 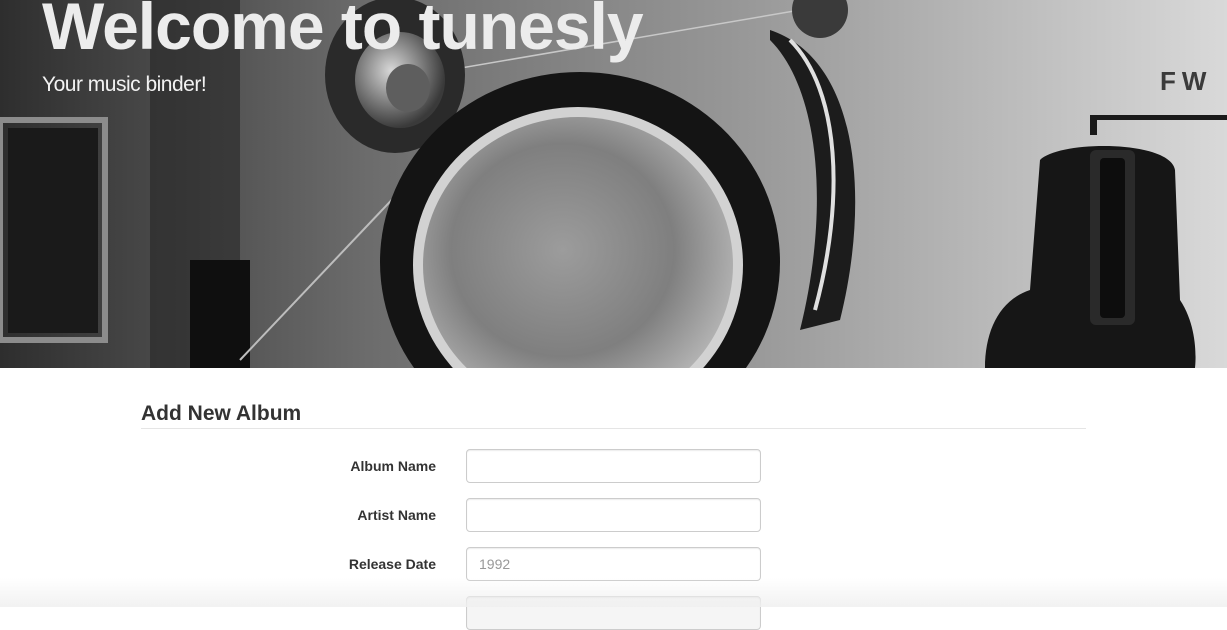 I want to click on hero-subtitle: Your music binder!, so click(x=124, y=84).